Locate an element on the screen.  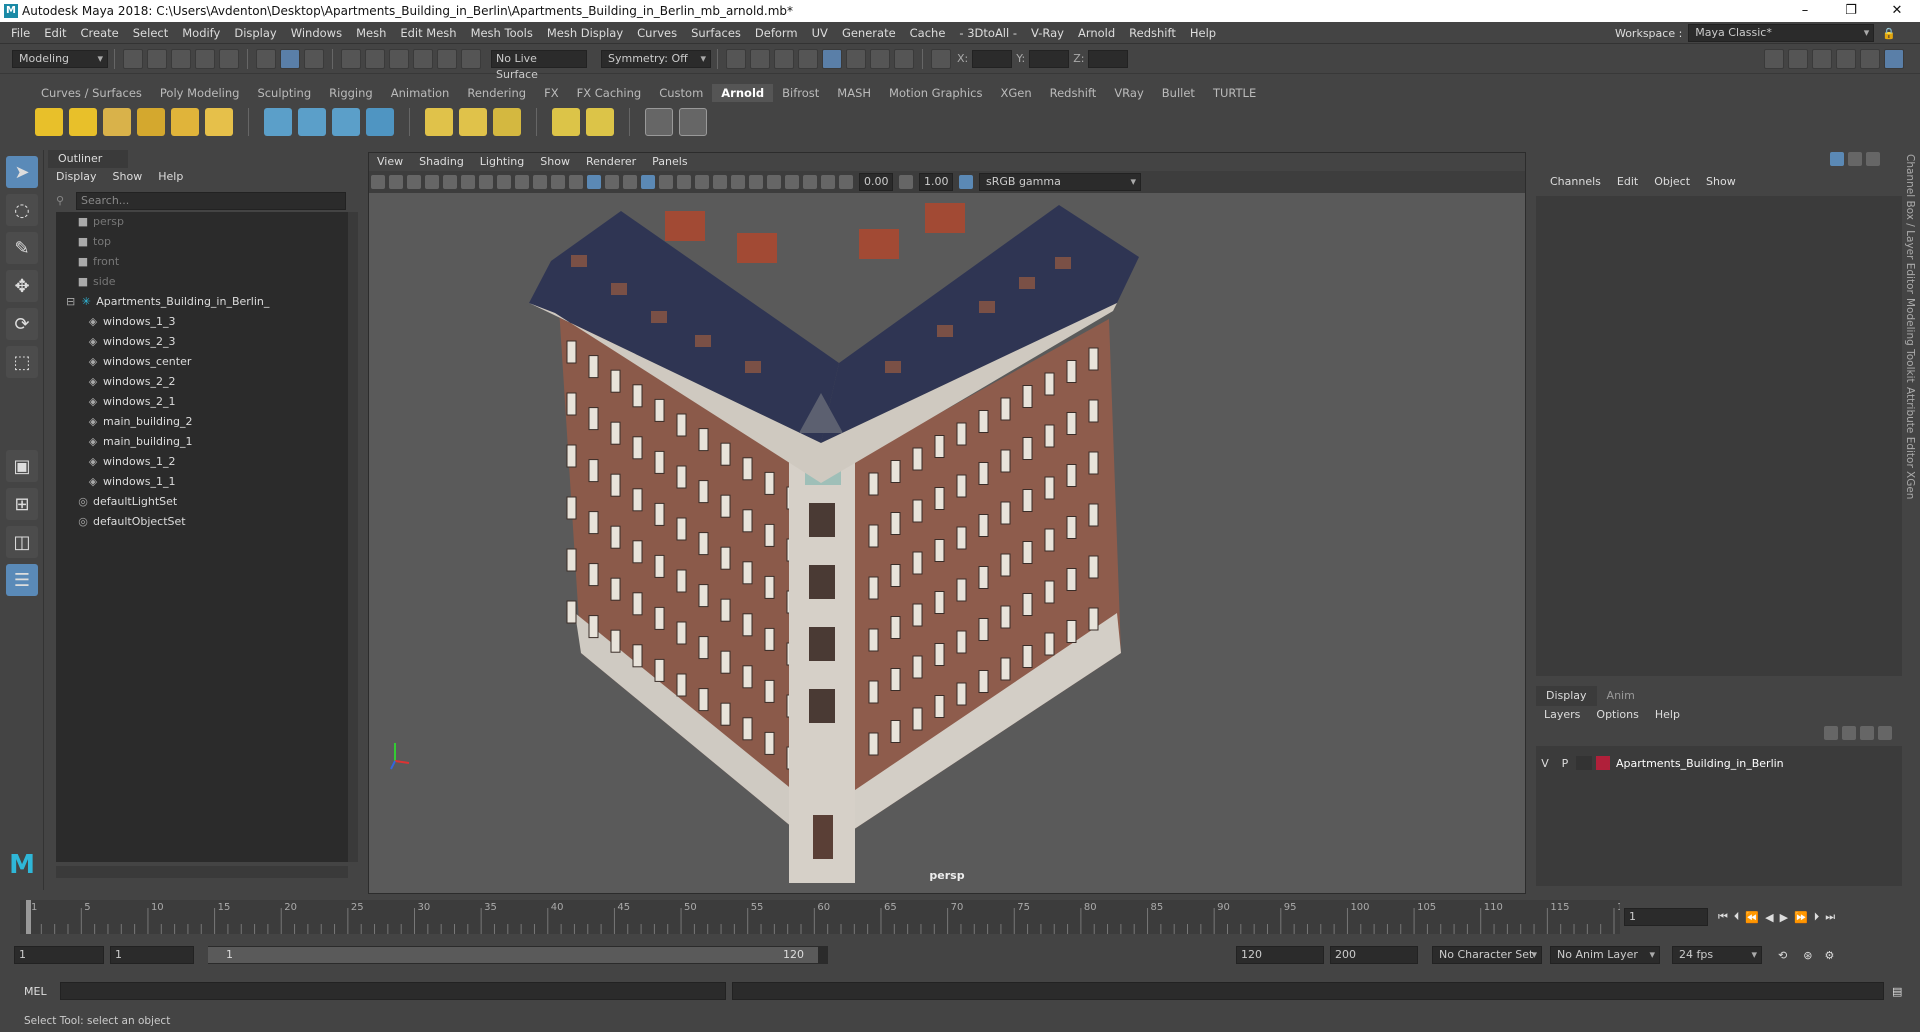
scale-tool-icon: ⬚ is located at coordinates (22, 362).